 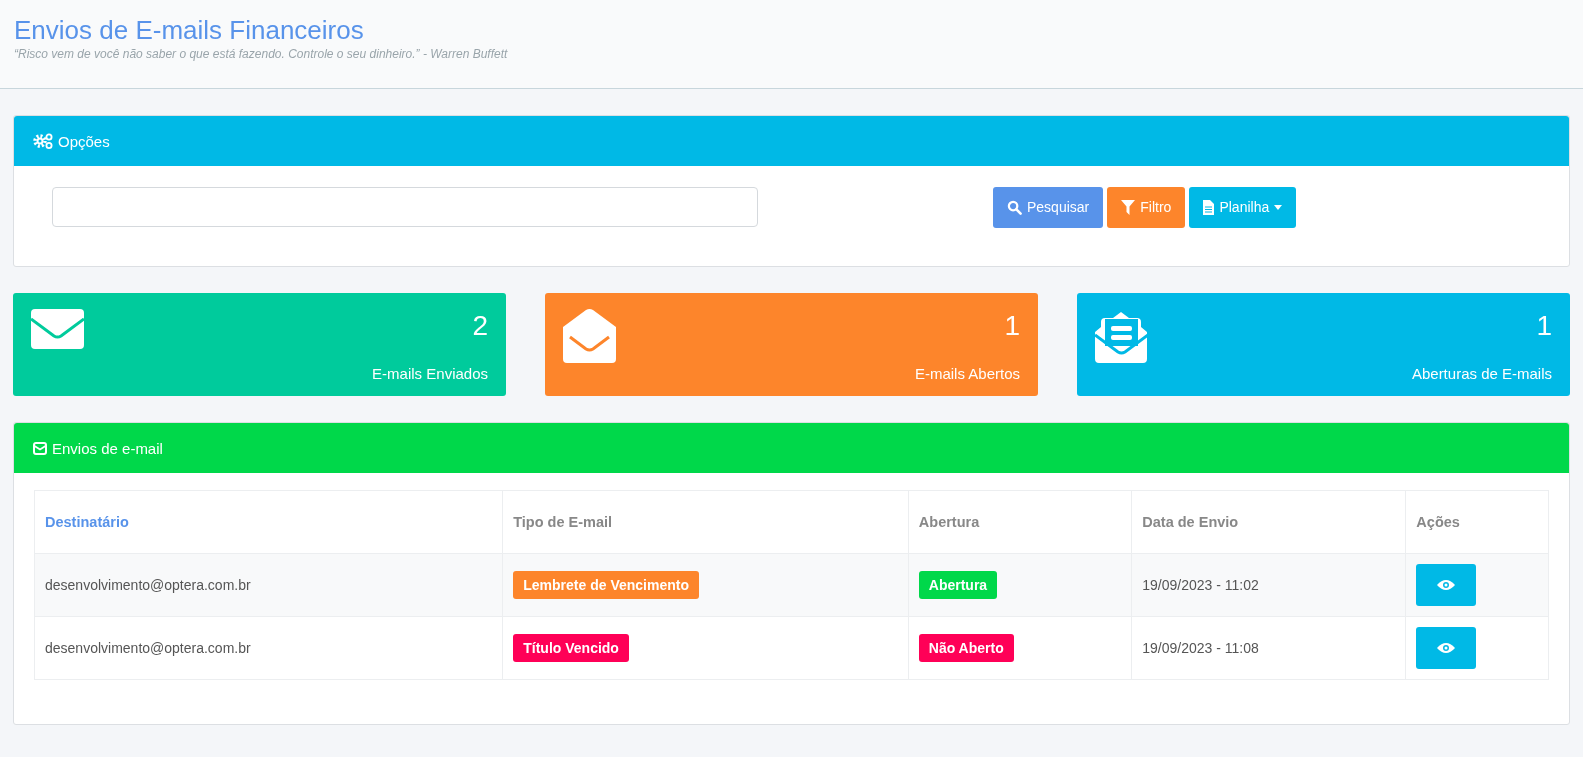 What do you see at coordinates (107, 448) in the screenshot?
I see `panel-title: Envios de e-mail` at bounding box center [107, 448].